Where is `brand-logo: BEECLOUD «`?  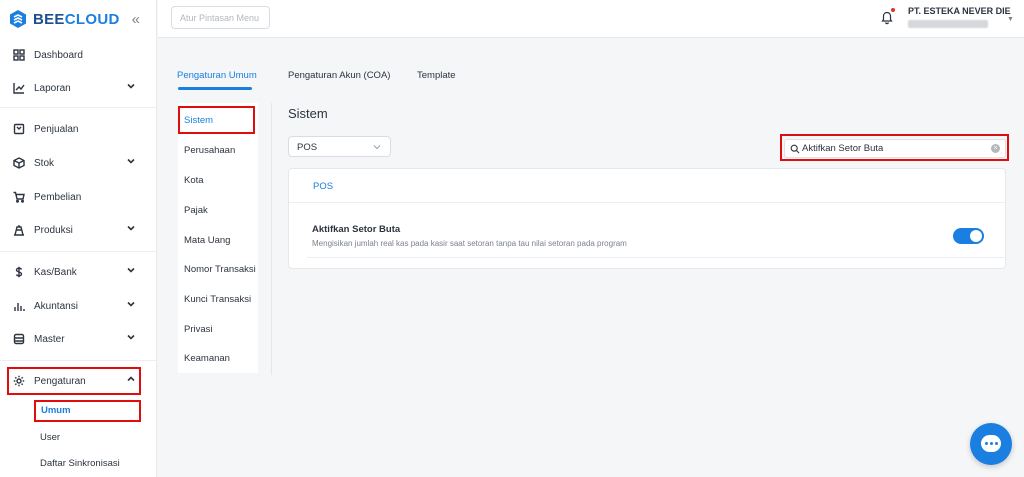
brand-logo: BEECLOUD « is located at coordinates (78, 19).